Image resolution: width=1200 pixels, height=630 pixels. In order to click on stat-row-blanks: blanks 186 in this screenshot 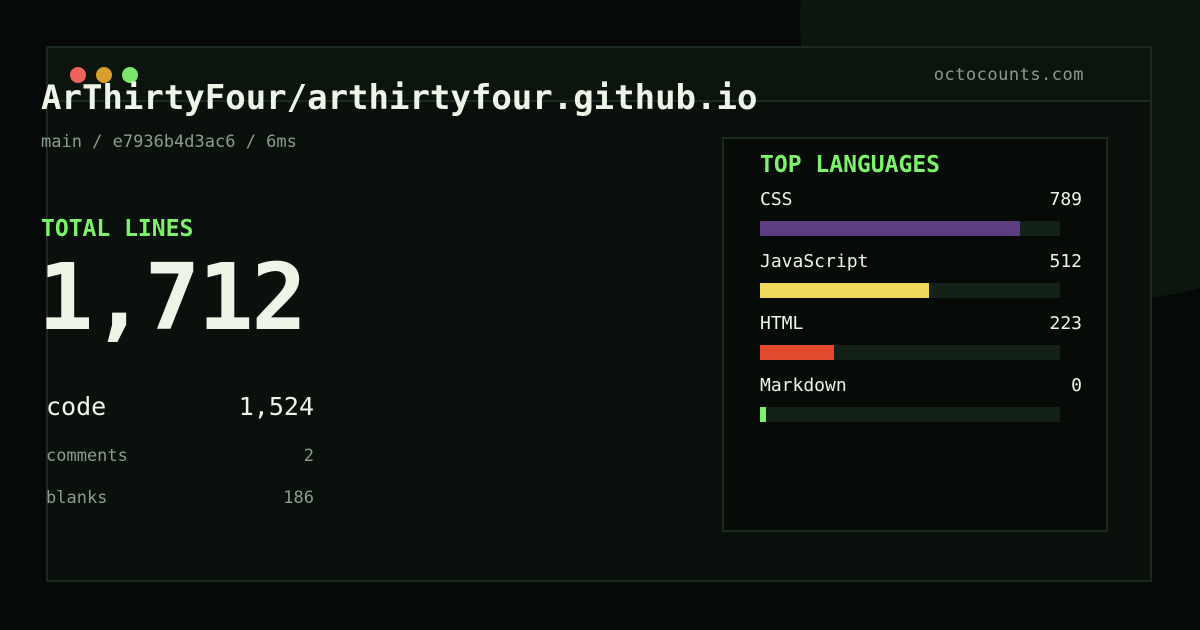, I will do `click(180, 498)`.